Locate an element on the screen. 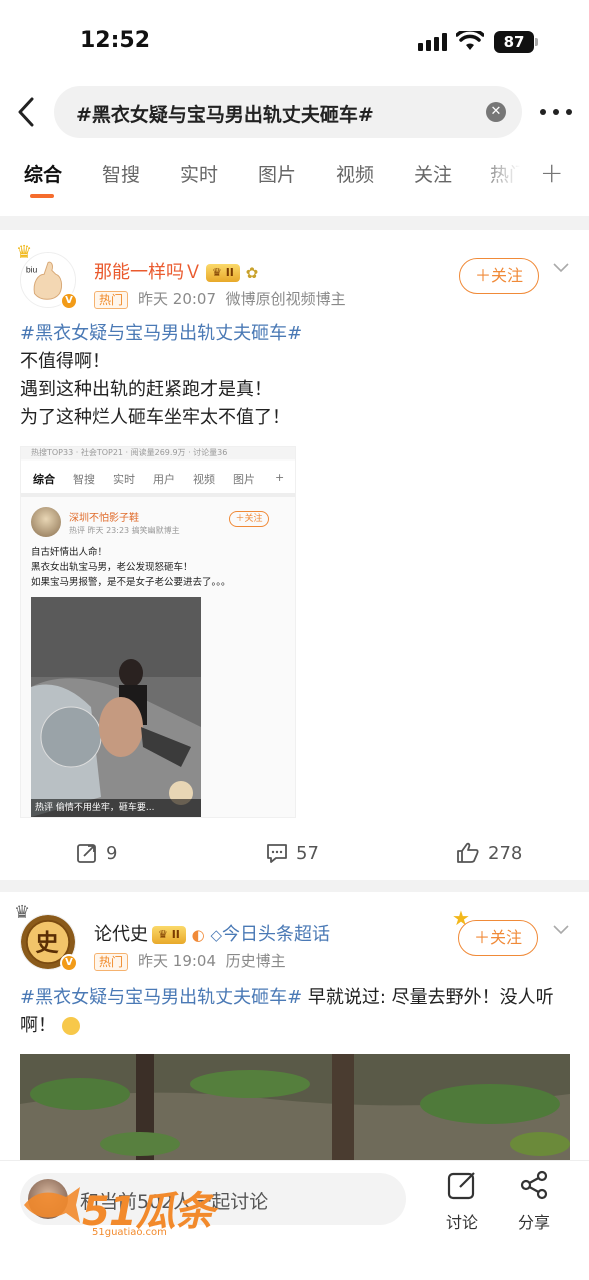 The image size is (589, 1280). embedded-avatar is located at coordinates (46, 522).